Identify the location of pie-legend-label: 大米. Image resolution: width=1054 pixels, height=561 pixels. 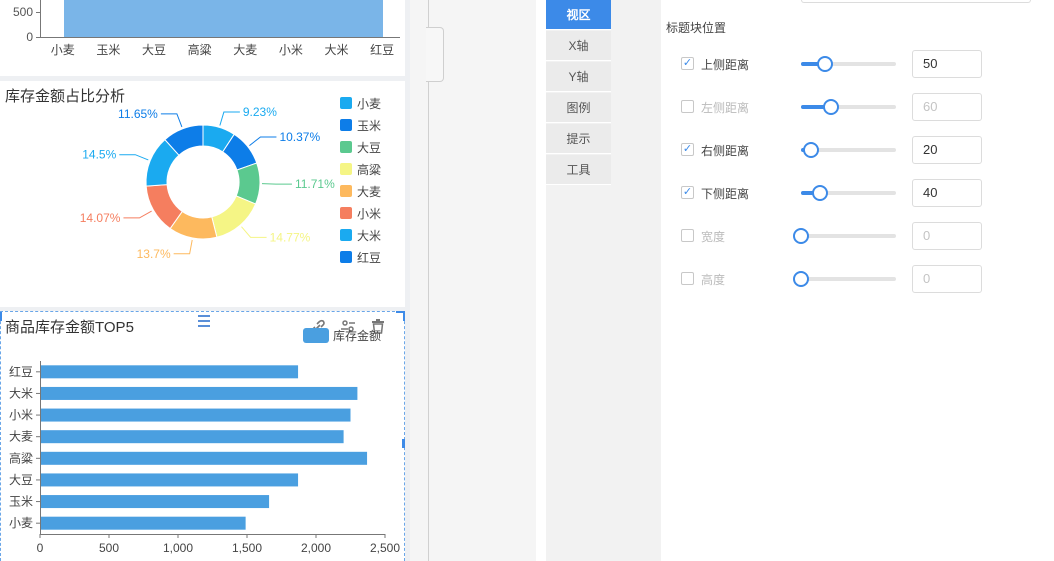
(369, 236).